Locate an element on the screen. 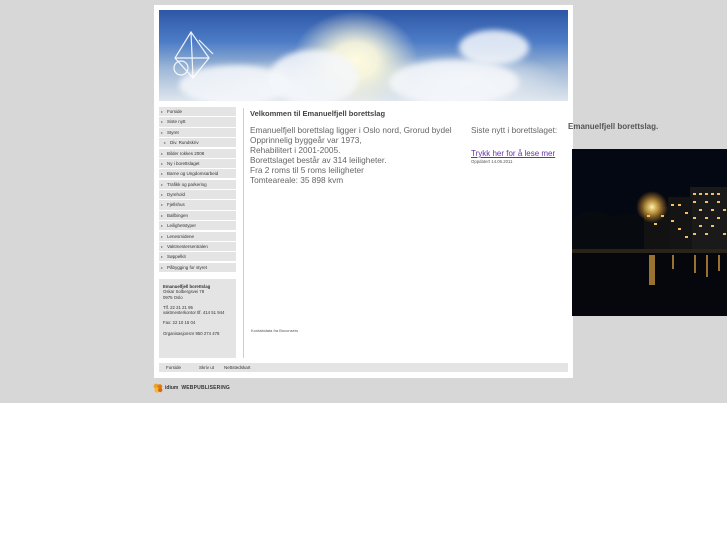 The width and height of the screenshot is (727, 545). sidebar-item: Div. Rundskriv is located at coordinates (197, 143).